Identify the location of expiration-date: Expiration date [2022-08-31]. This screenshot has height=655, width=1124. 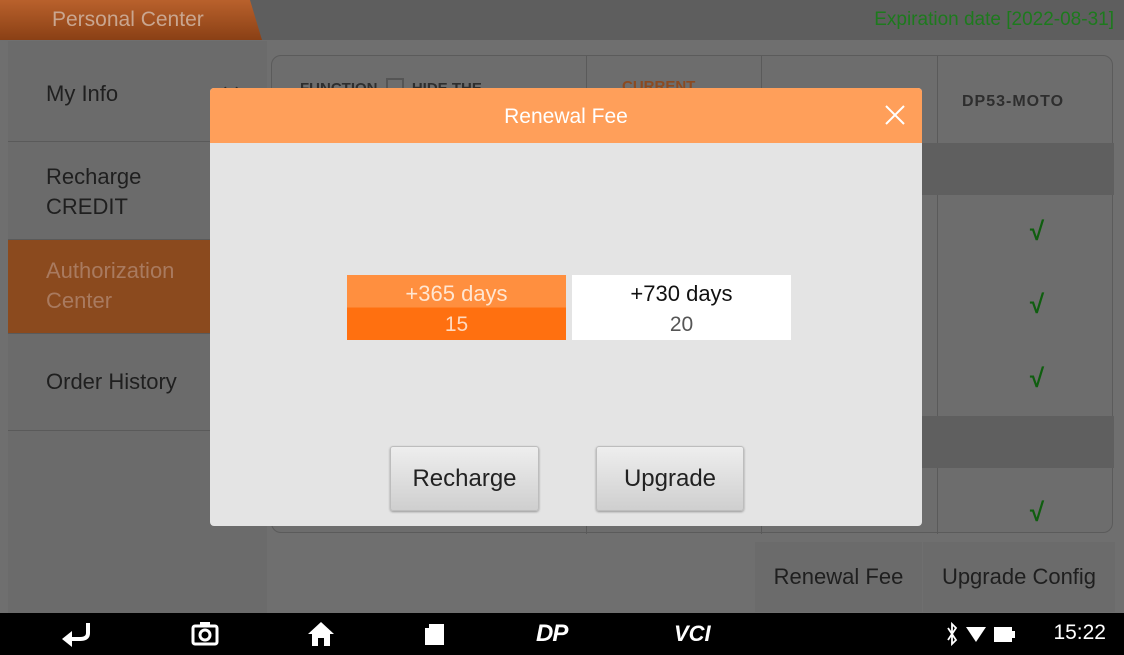
(994, 19).